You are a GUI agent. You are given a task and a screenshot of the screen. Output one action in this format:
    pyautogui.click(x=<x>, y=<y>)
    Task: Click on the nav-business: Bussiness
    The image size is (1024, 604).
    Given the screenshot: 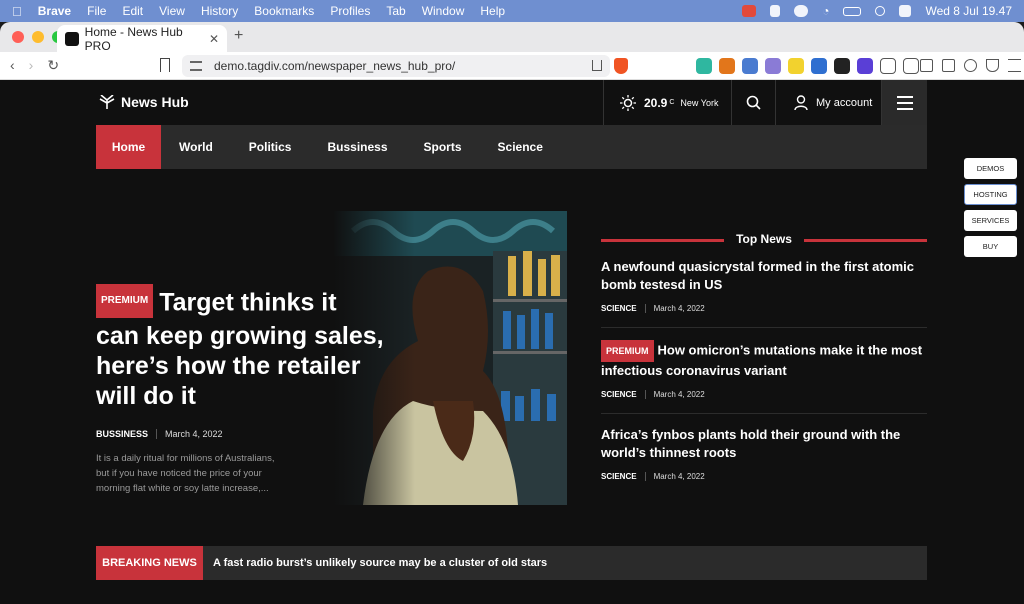 What is the action you would take?
    pyautogui.click(x=357, y=147)
    